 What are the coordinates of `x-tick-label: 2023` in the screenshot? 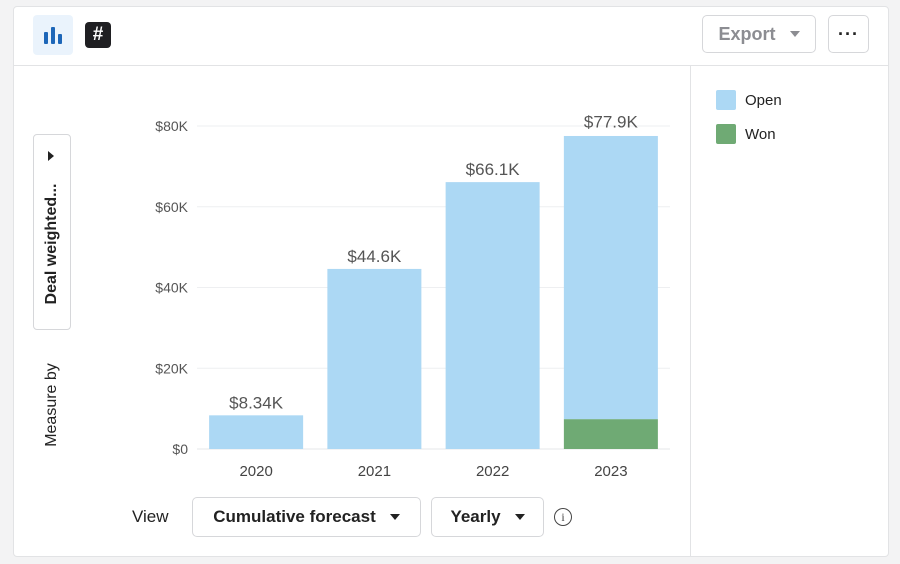 It's located at (610, 471).